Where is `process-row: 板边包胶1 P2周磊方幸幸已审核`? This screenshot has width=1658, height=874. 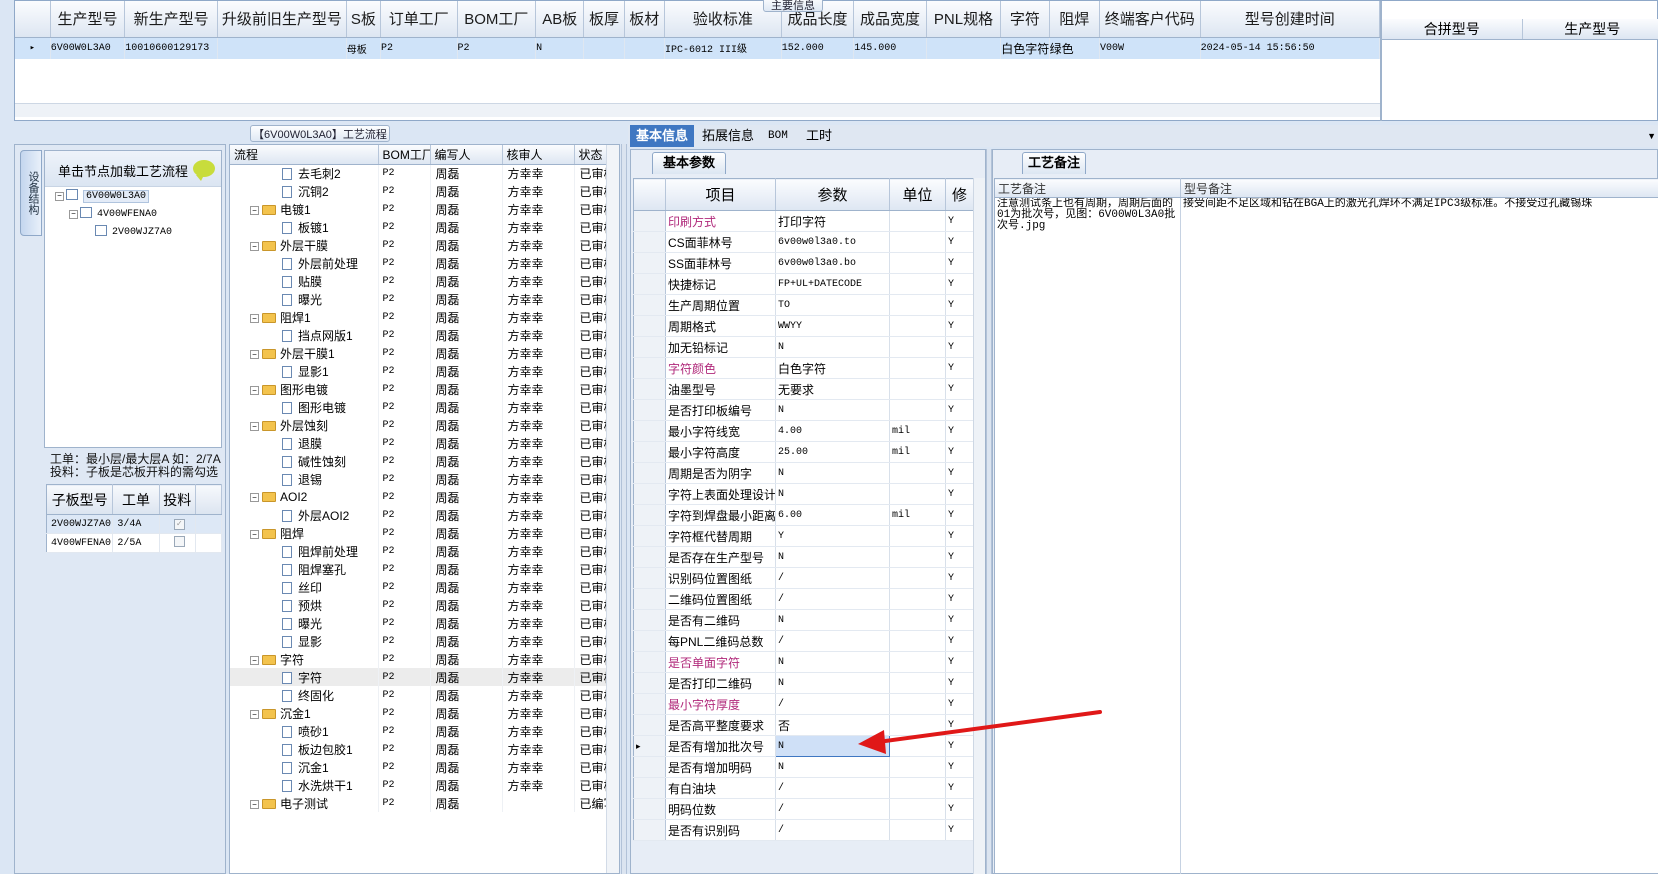 process-row: 板边包胶1 P2周磊方幸幸已审核 is located at coordinates (418, 749).